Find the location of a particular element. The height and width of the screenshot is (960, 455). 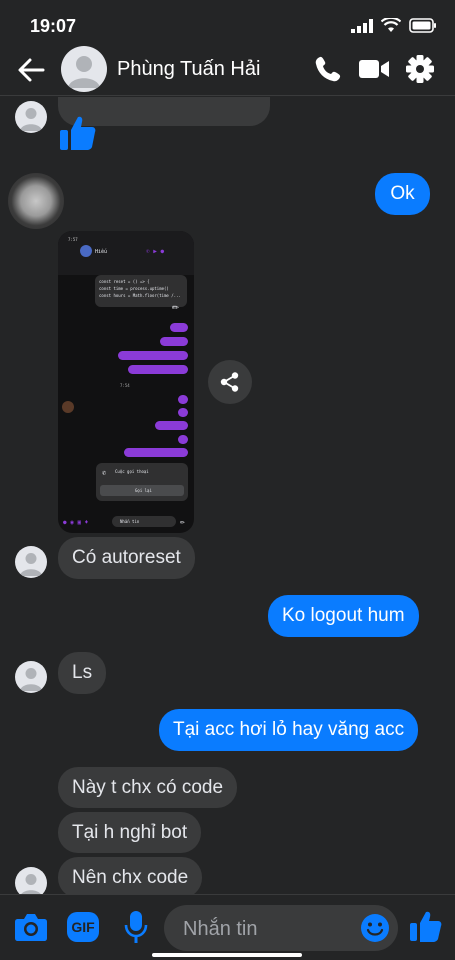

message-input: Nhắn tin is located at coordinates (281, 928).